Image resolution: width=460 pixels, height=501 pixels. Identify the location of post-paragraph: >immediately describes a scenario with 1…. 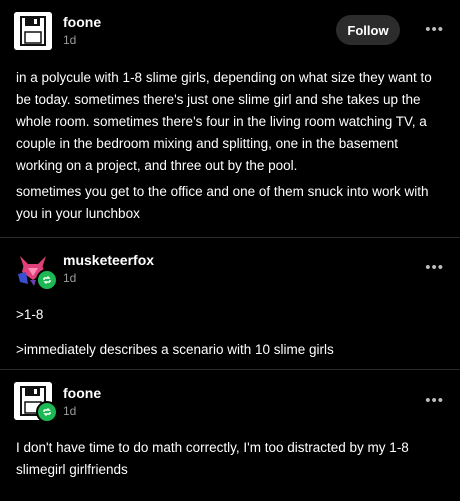
(175, 349).